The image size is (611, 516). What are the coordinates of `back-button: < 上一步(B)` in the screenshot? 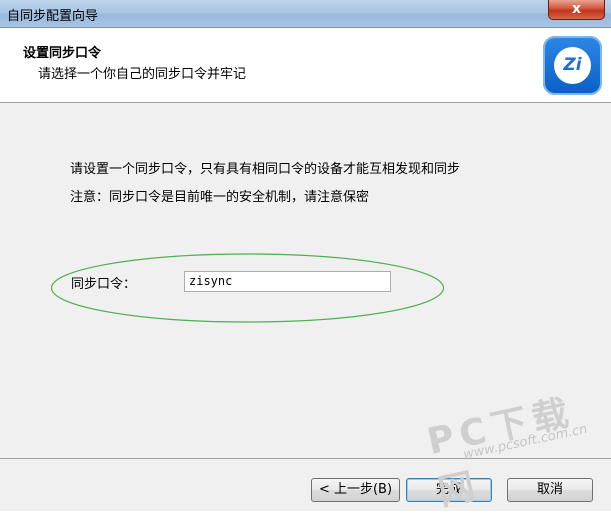 It's located at (355, 490).